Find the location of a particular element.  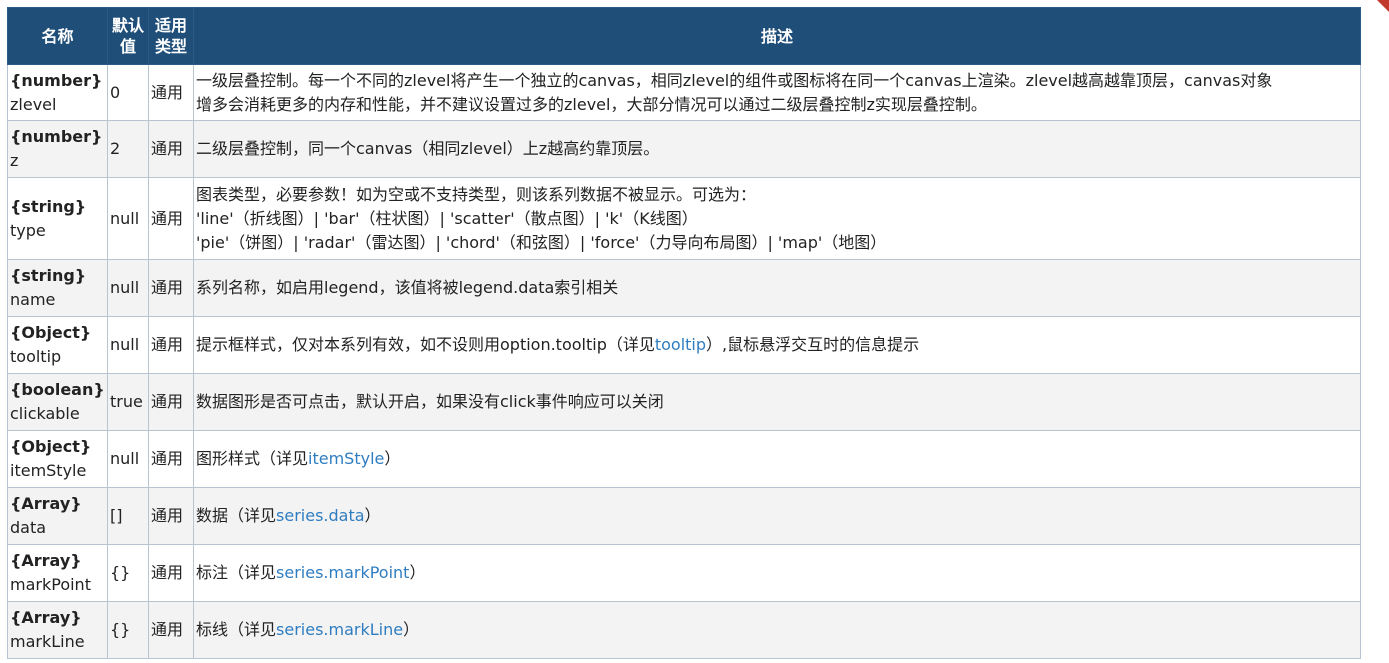

option-field: z is located at coordinates (14, 160).